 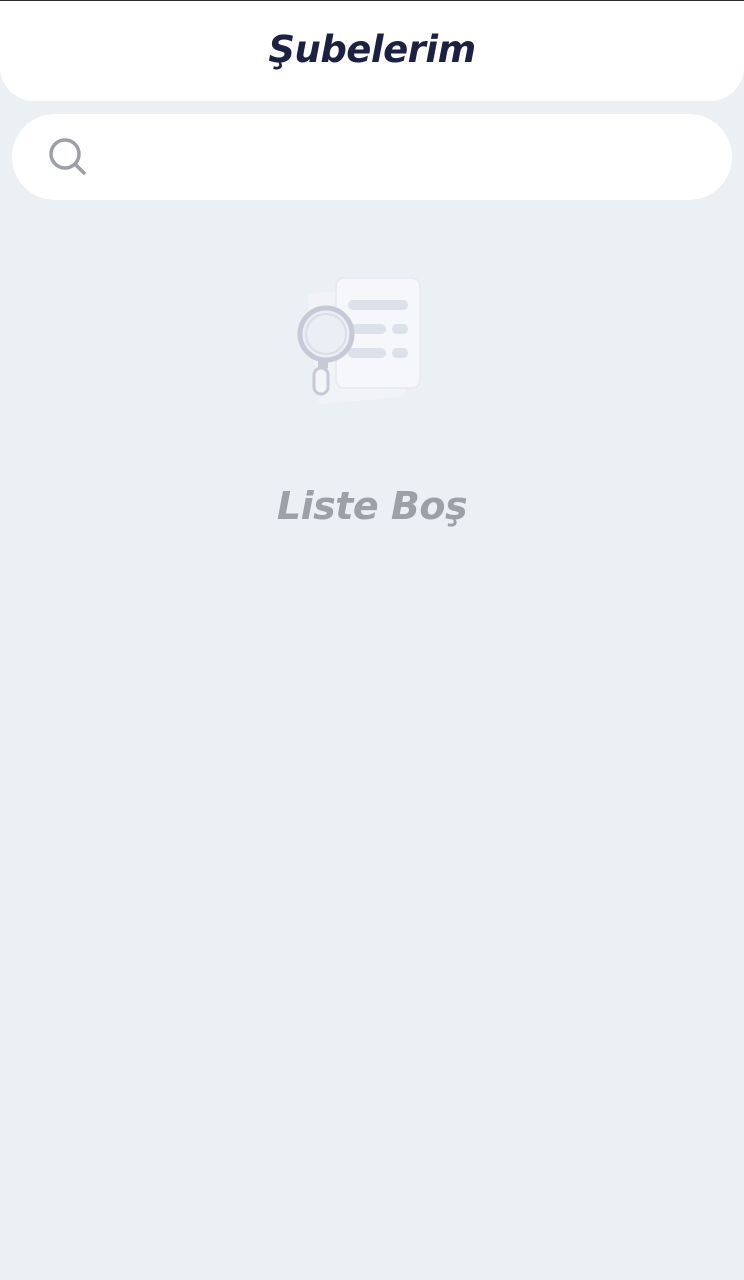 What do you see at coordinates (360, 340) in the screenshot?
I see `empty-list-illustration-icon` at bounding box center [360, 340].